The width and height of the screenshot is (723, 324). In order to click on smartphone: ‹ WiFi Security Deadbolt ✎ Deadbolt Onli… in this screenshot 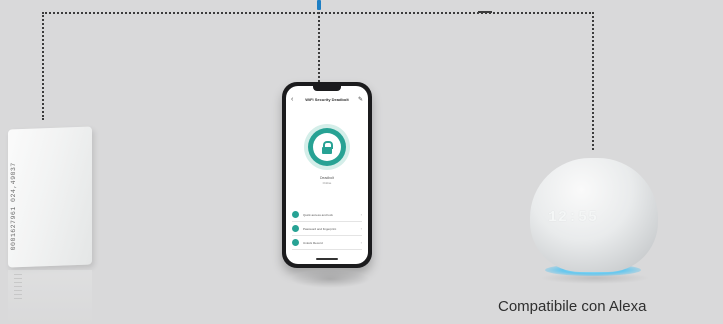, I will do `click(327, 175)`.